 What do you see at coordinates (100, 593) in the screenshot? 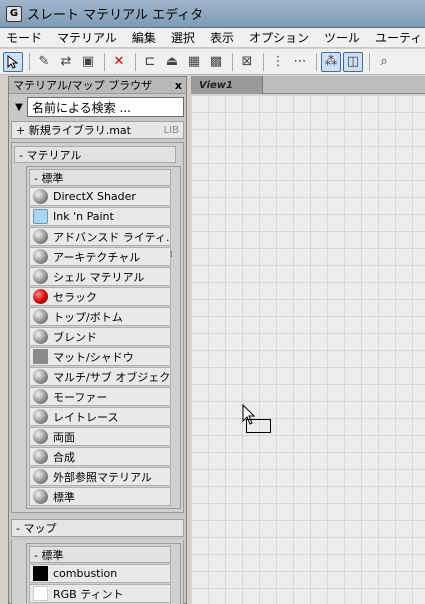
I see `map-item: RGB ティント` at bounding box center [100, 593].